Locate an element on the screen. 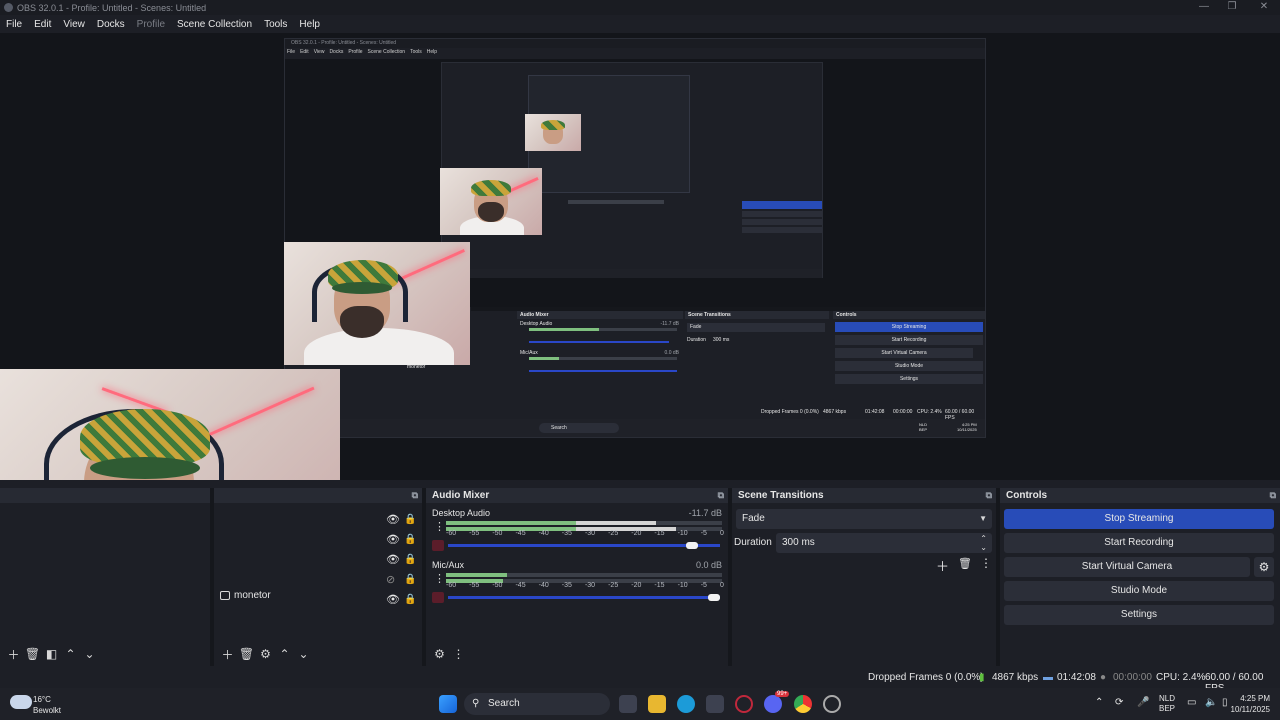 Image resolution: width=1280 pixels, height=720 pixels. clock-date: 10/11/2025 is located at coordinates (1250, 709).